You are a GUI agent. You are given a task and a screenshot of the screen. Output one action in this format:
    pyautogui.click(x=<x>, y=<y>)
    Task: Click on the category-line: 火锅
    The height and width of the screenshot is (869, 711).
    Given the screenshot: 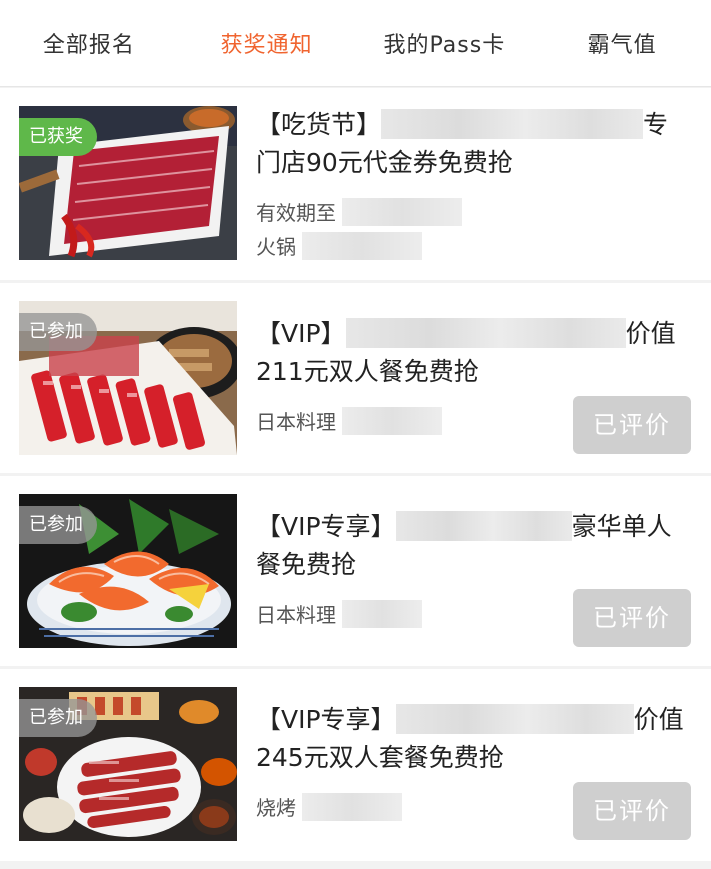 What is the action you would take?
    pyautogui.click(x=339, y=247)
    